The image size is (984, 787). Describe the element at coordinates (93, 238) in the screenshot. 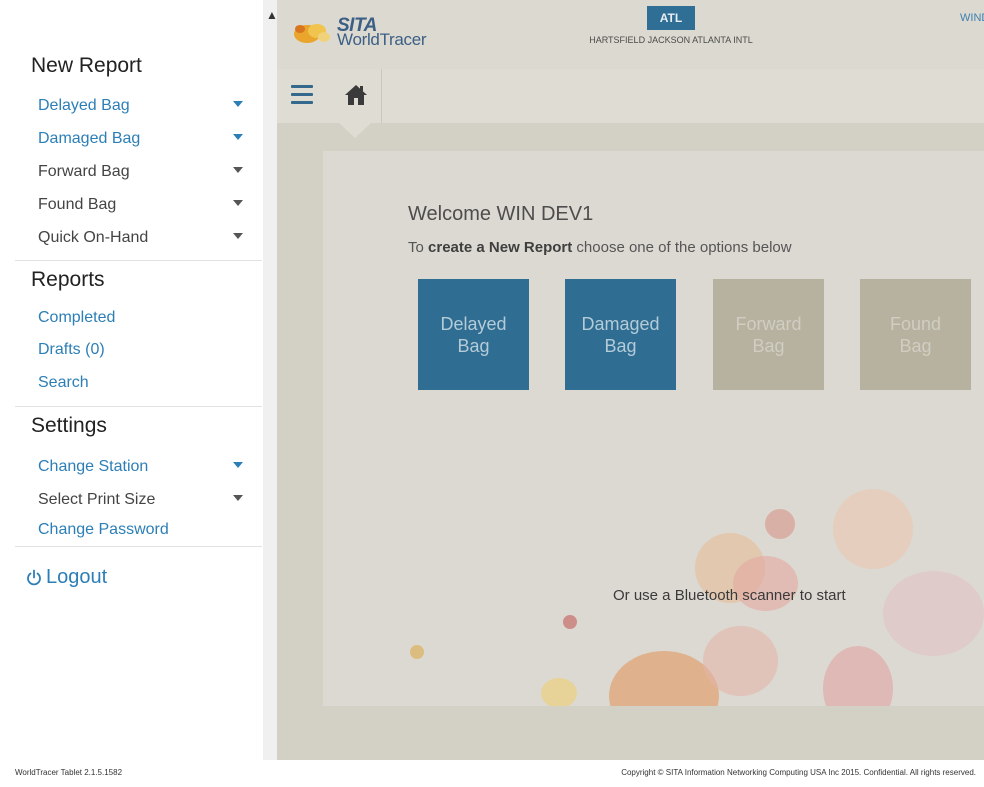

I see `sidebar-item-quick-on-hand: Quick On-Hand` at that location.